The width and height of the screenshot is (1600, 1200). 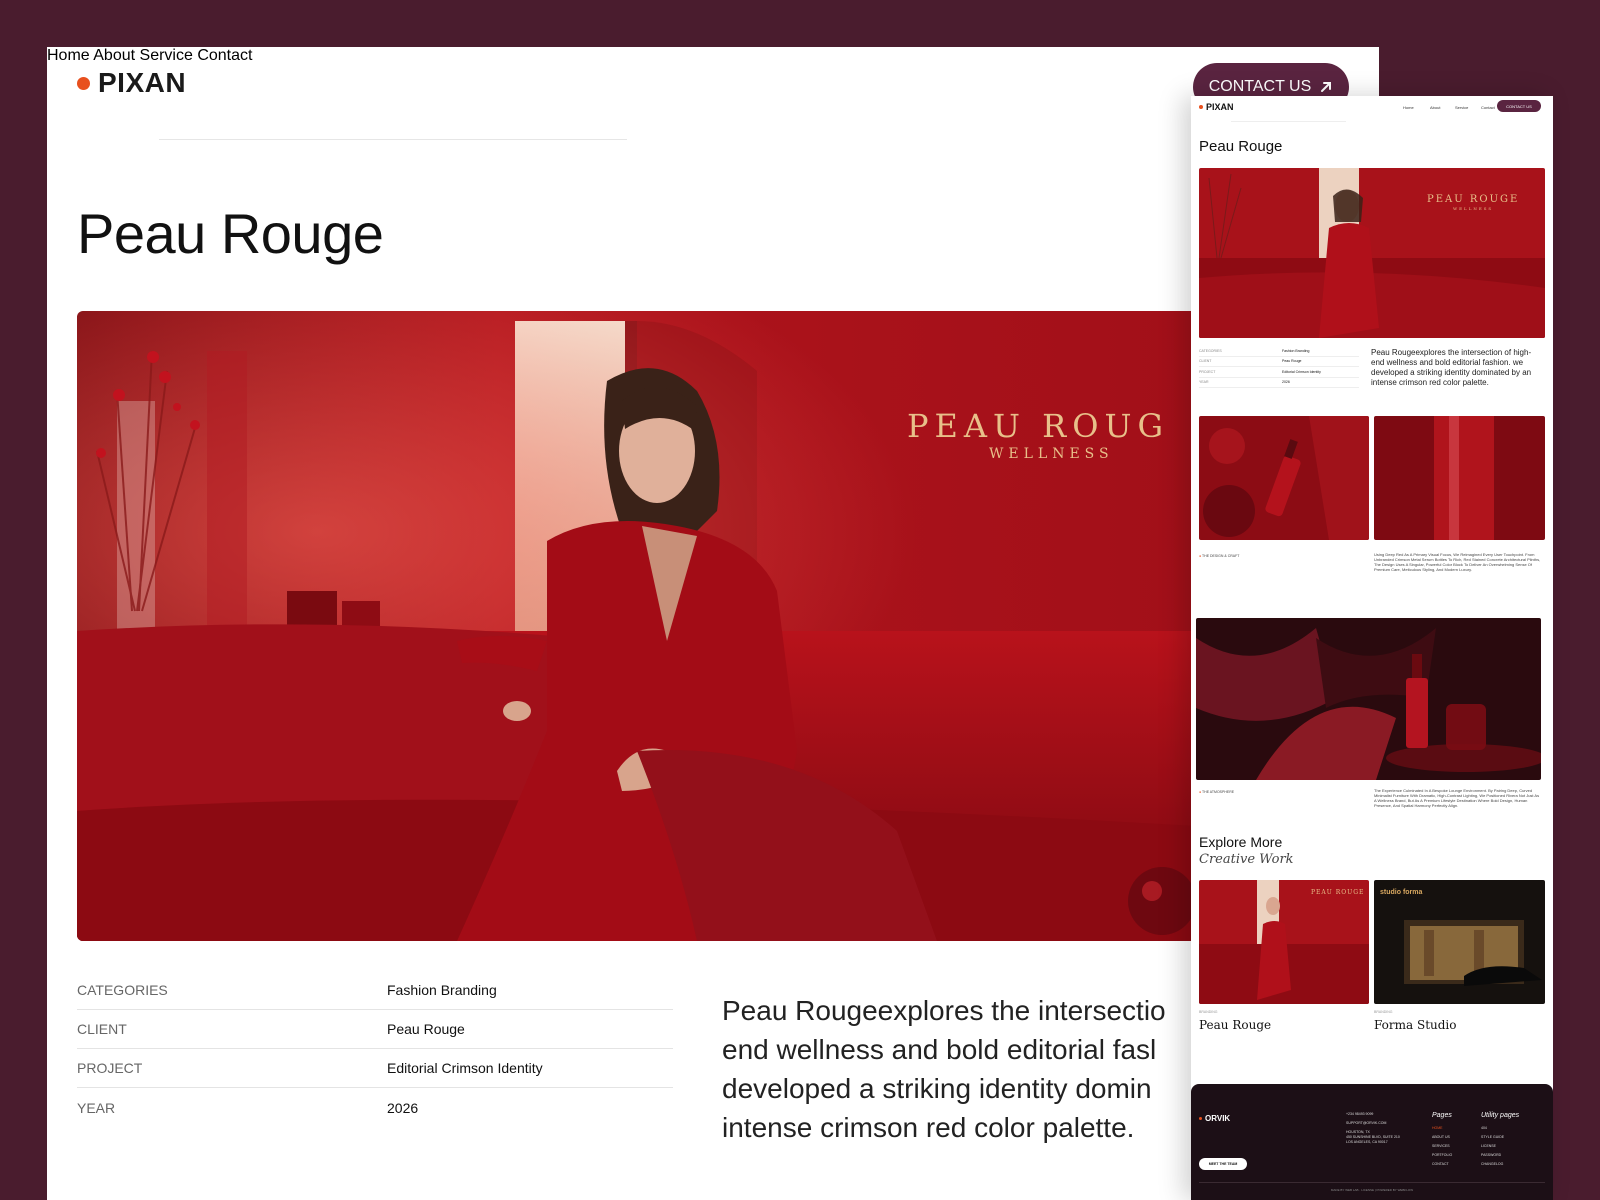 I want to click on mini-section-tag: THE DESIGN & CRAFT, so click(x=1219, y=556).